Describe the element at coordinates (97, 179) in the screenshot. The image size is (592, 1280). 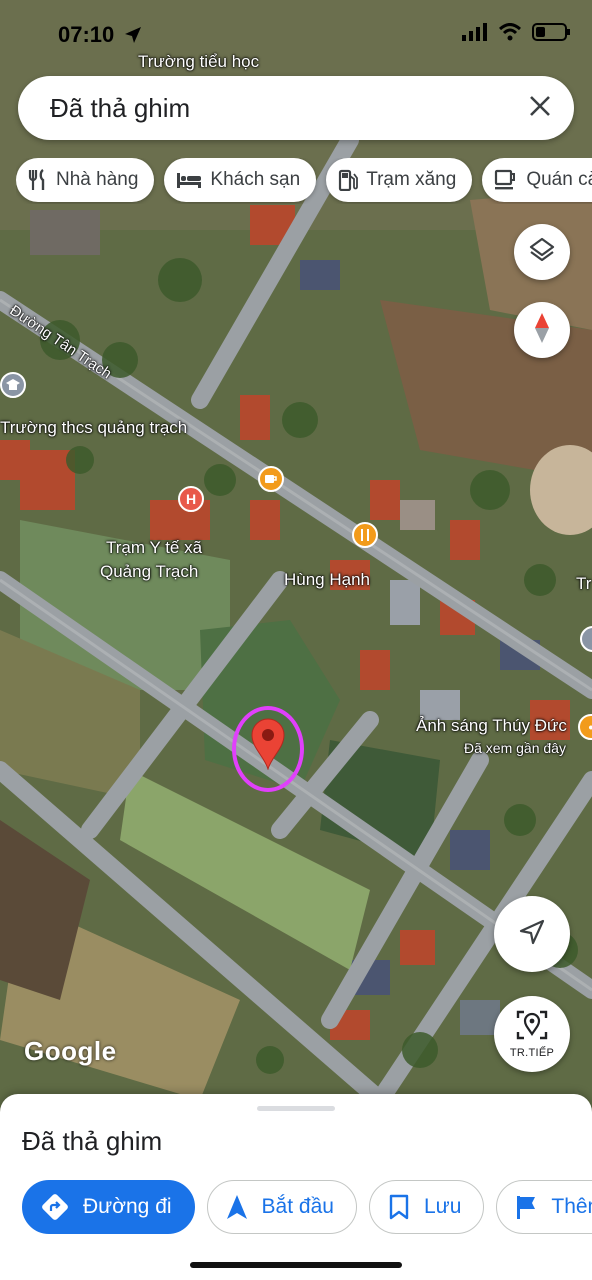
I see `chip-label: Nhà hàng` at that location.